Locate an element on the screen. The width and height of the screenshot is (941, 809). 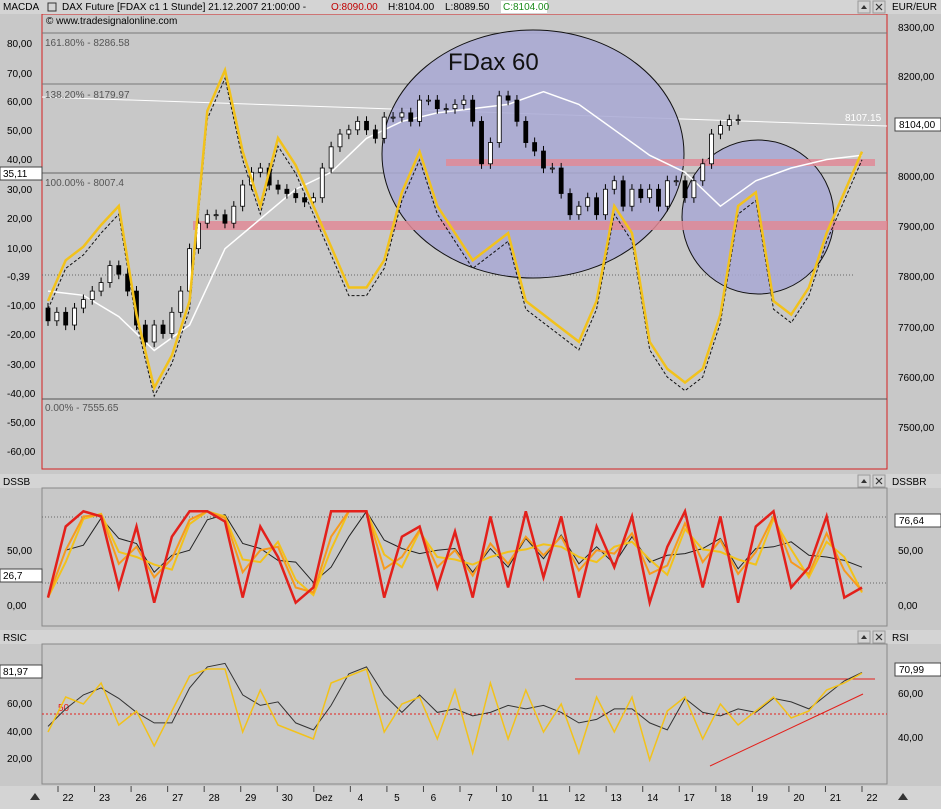
rsi-label-left: RSIC is located at coordinates (15, 638).